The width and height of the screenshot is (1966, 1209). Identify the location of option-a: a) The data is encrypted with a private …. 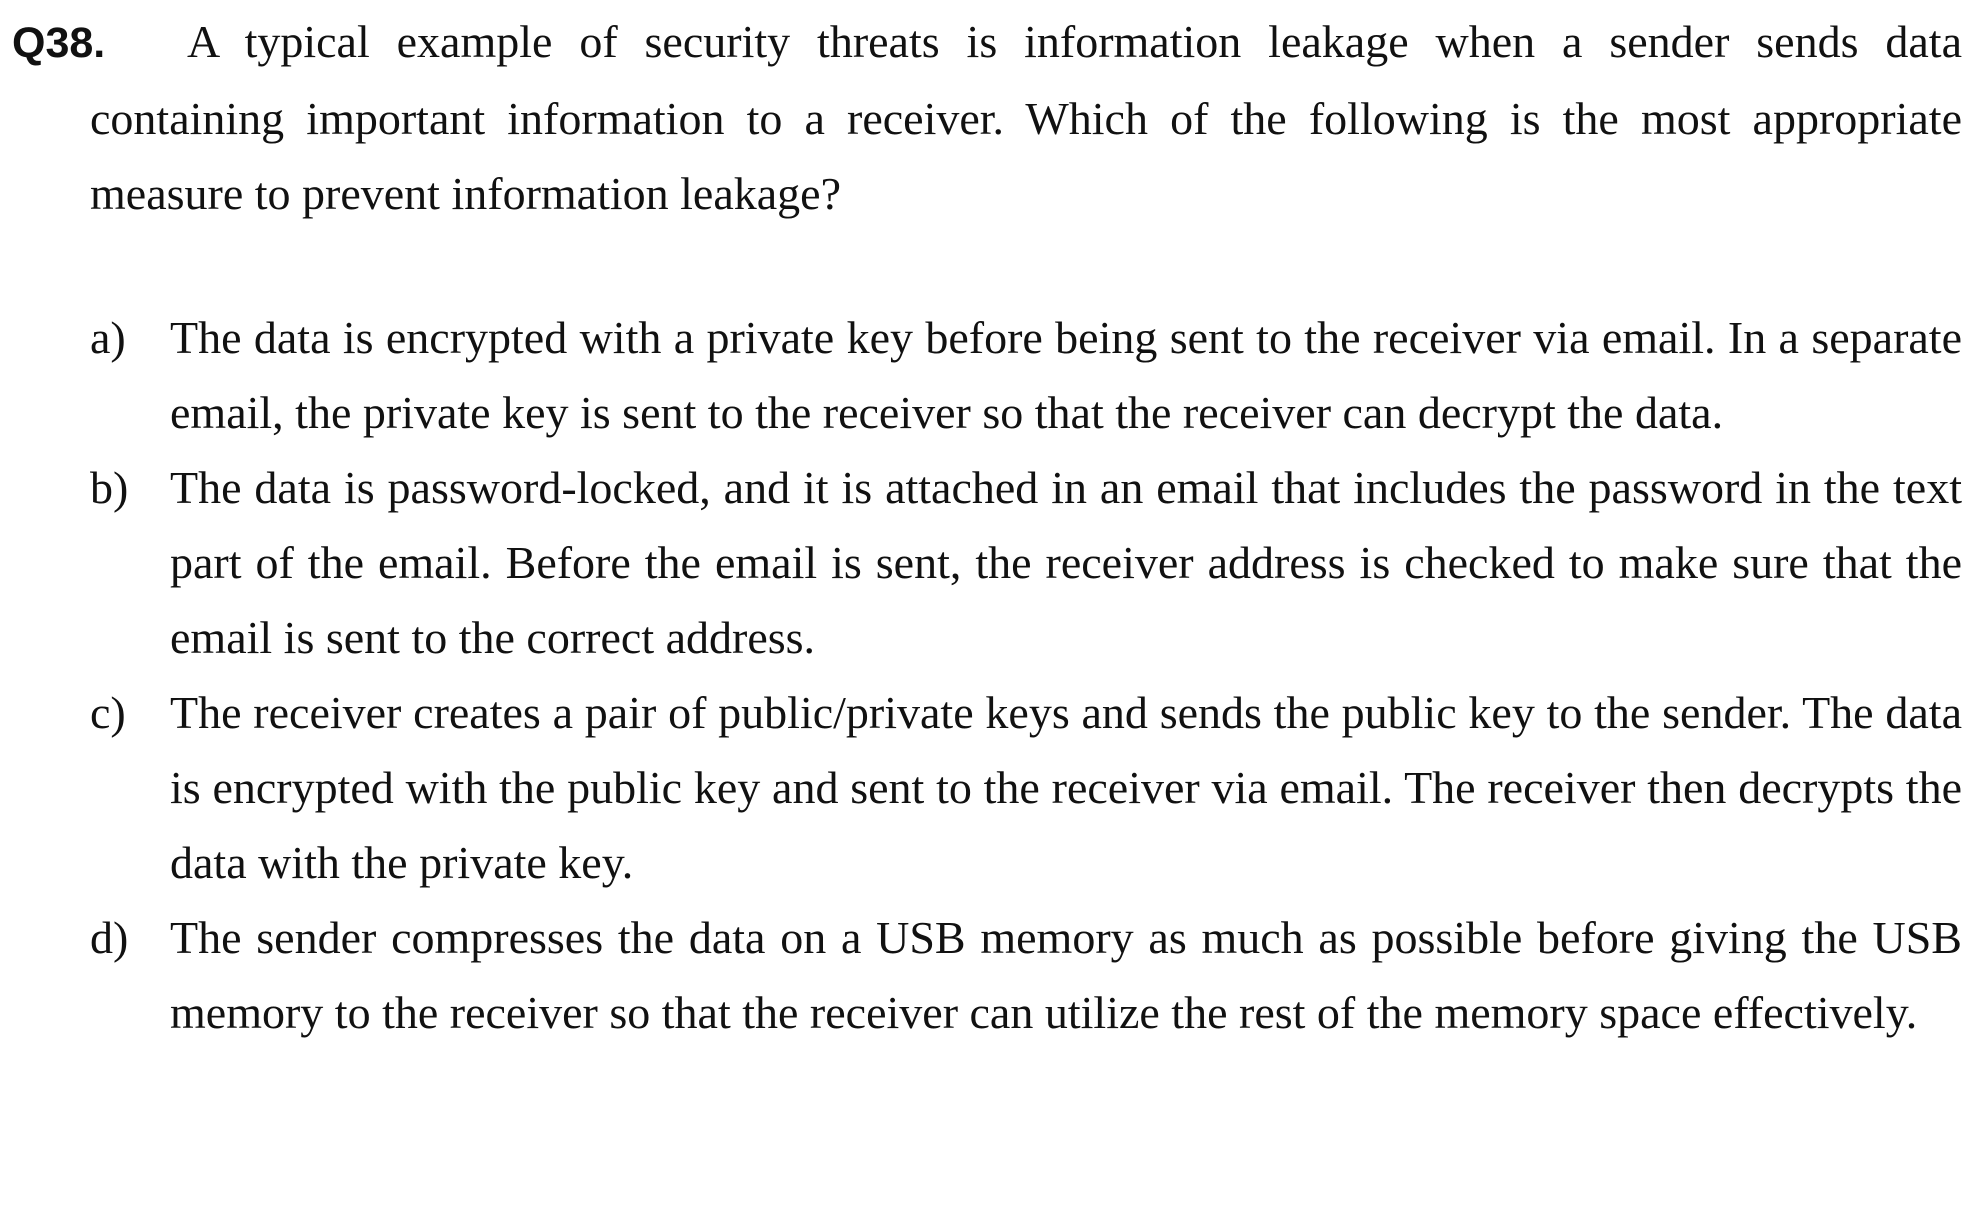
(1026, 375).